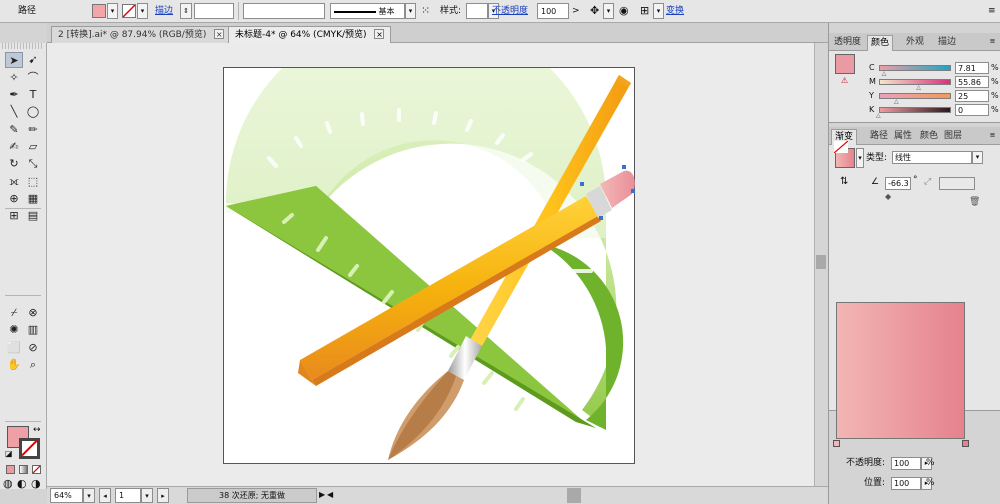 The height and width of the screenshot is (504, 1000). Describe the element at coordinates (410, 11) in the screenshot. I see `brush-dropdown: ▾` at that location.